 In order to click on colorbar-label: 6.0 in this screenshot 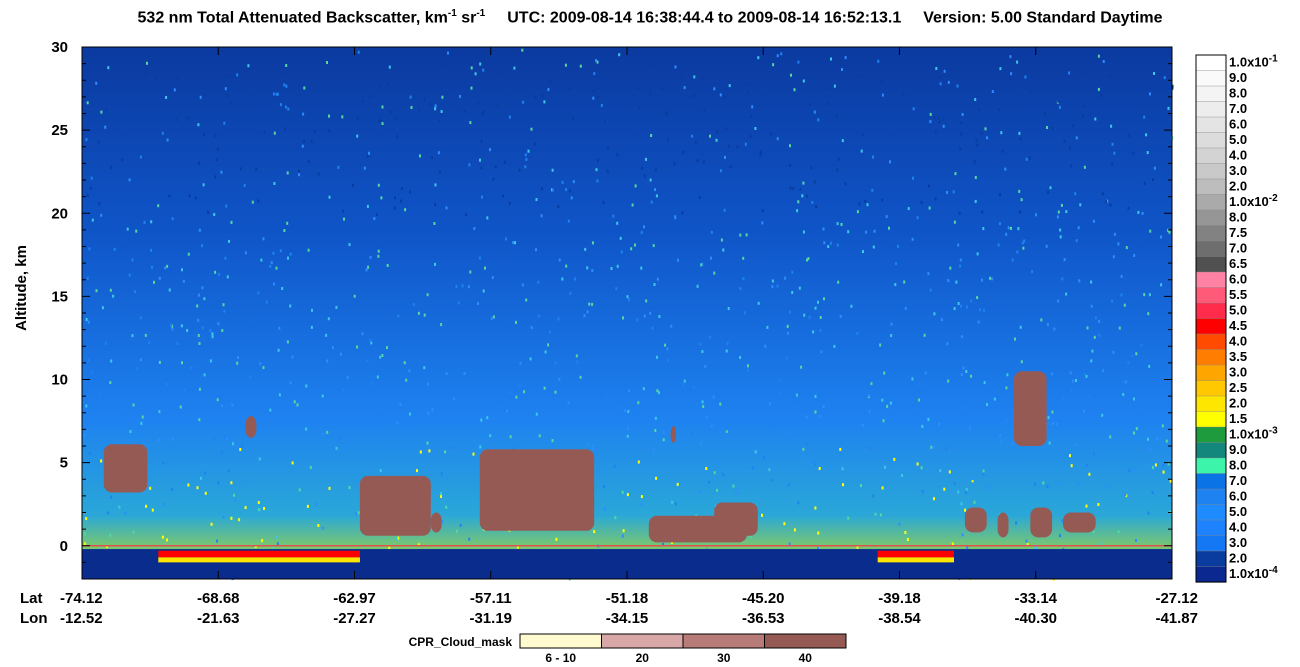, I will do `click(1238, 124)`.